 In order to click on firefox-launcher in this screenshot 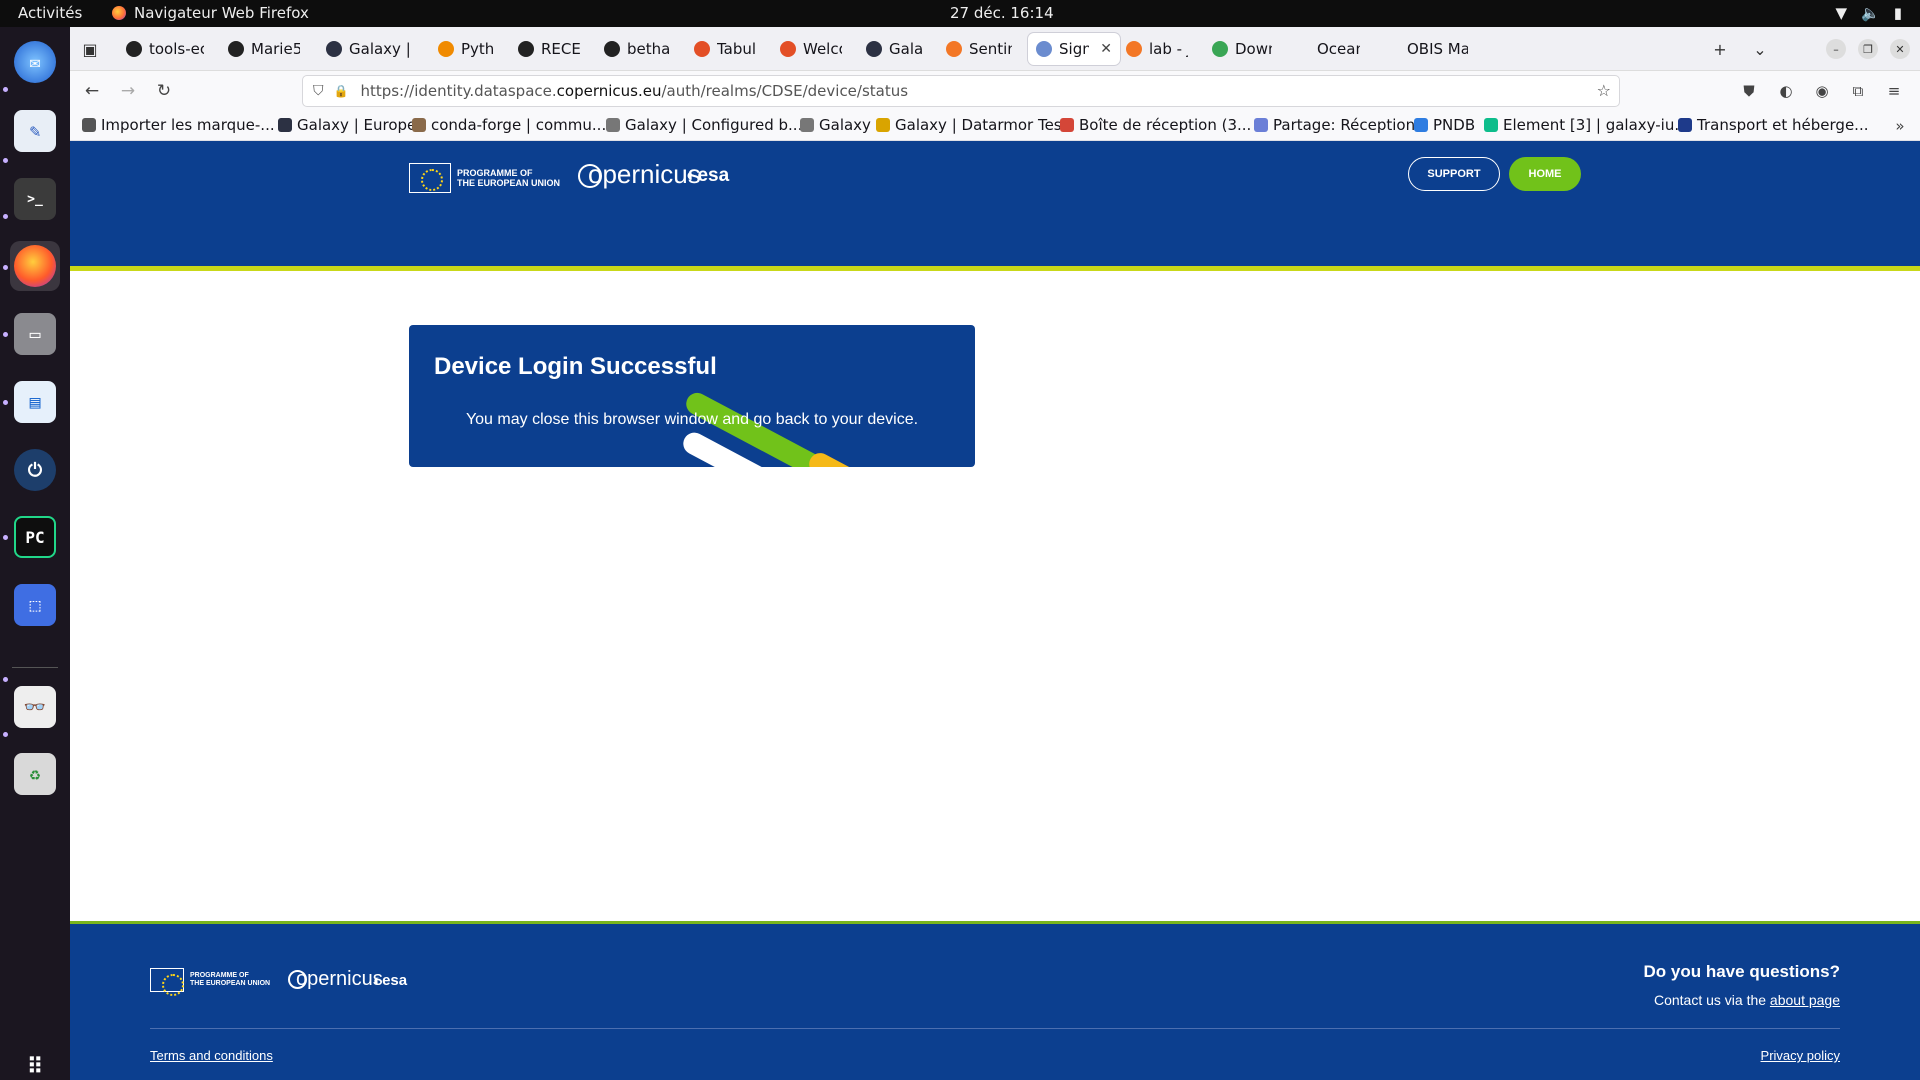, I will do `click(35, 266)`.